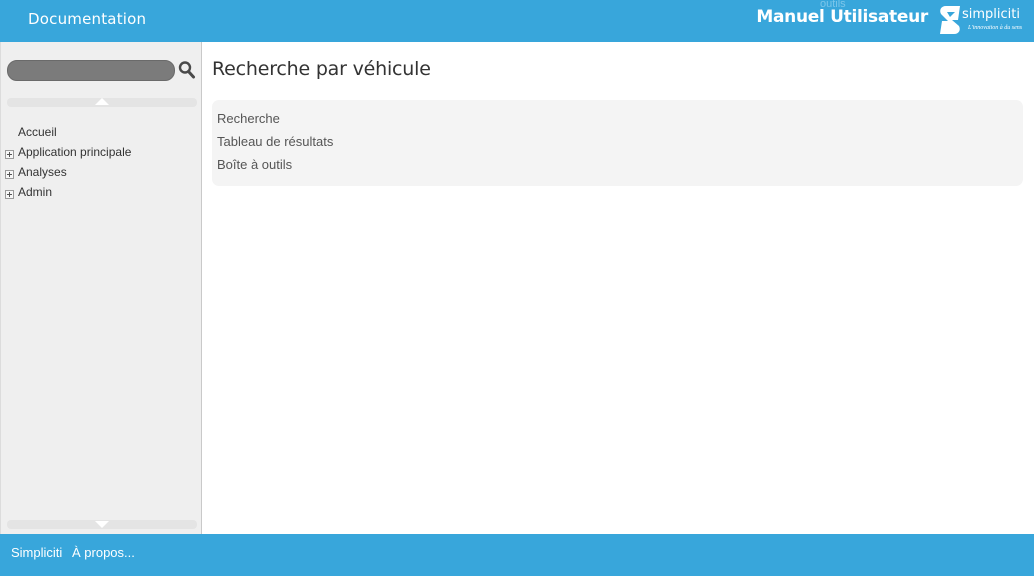 This screenshot has height=576, width=1034. I want to click on search-icon, so click(186, 70).